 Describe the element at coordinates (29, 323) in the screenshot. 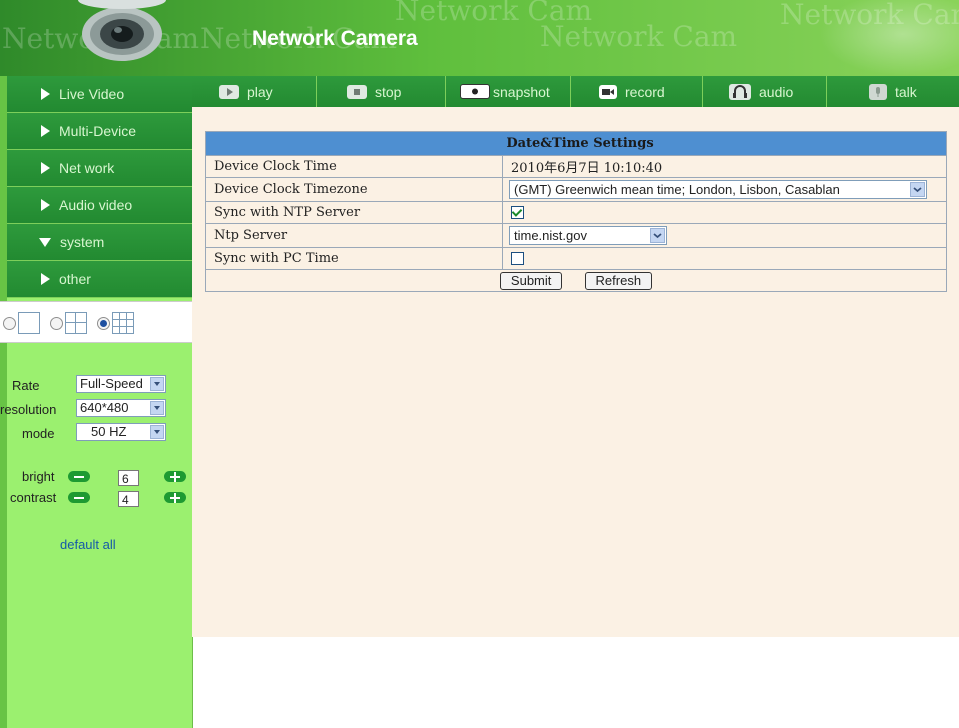

I see `single-view-icon` at that location.